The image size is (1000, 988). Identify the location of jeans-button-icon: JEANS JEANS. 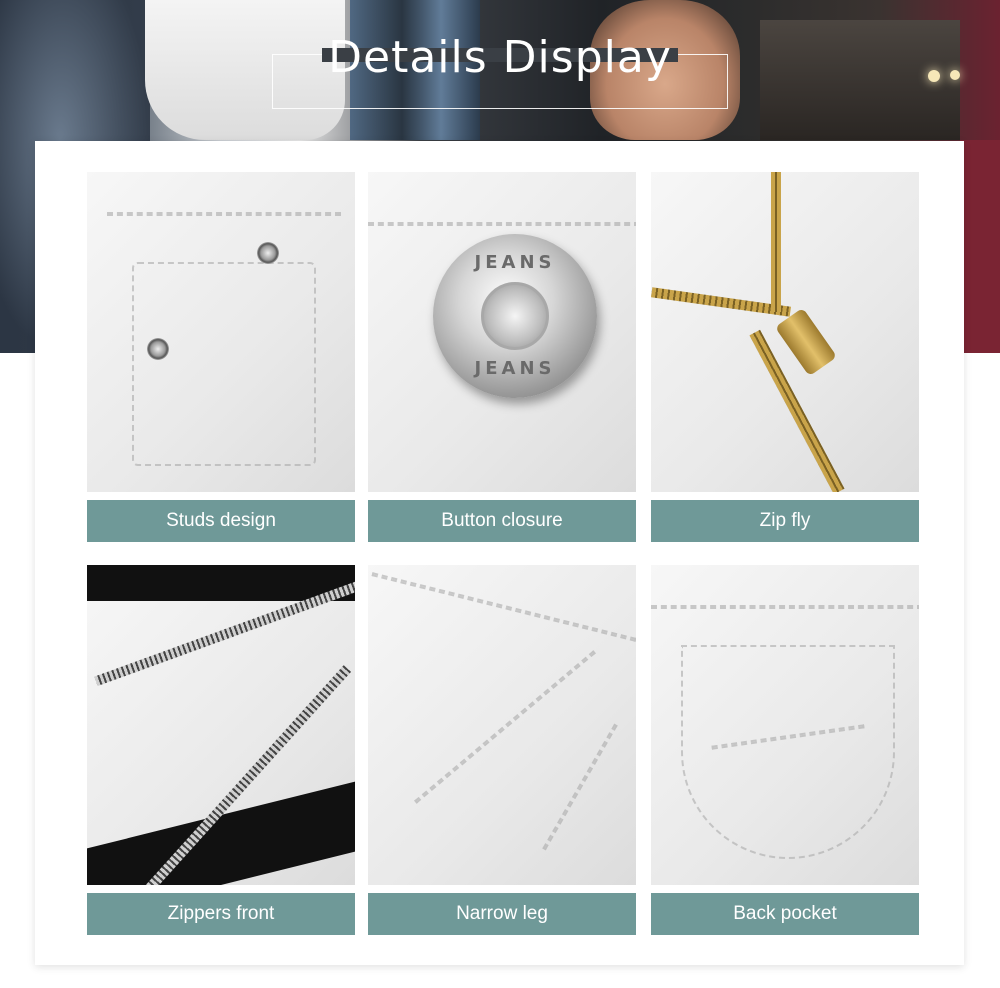
(515, 316).